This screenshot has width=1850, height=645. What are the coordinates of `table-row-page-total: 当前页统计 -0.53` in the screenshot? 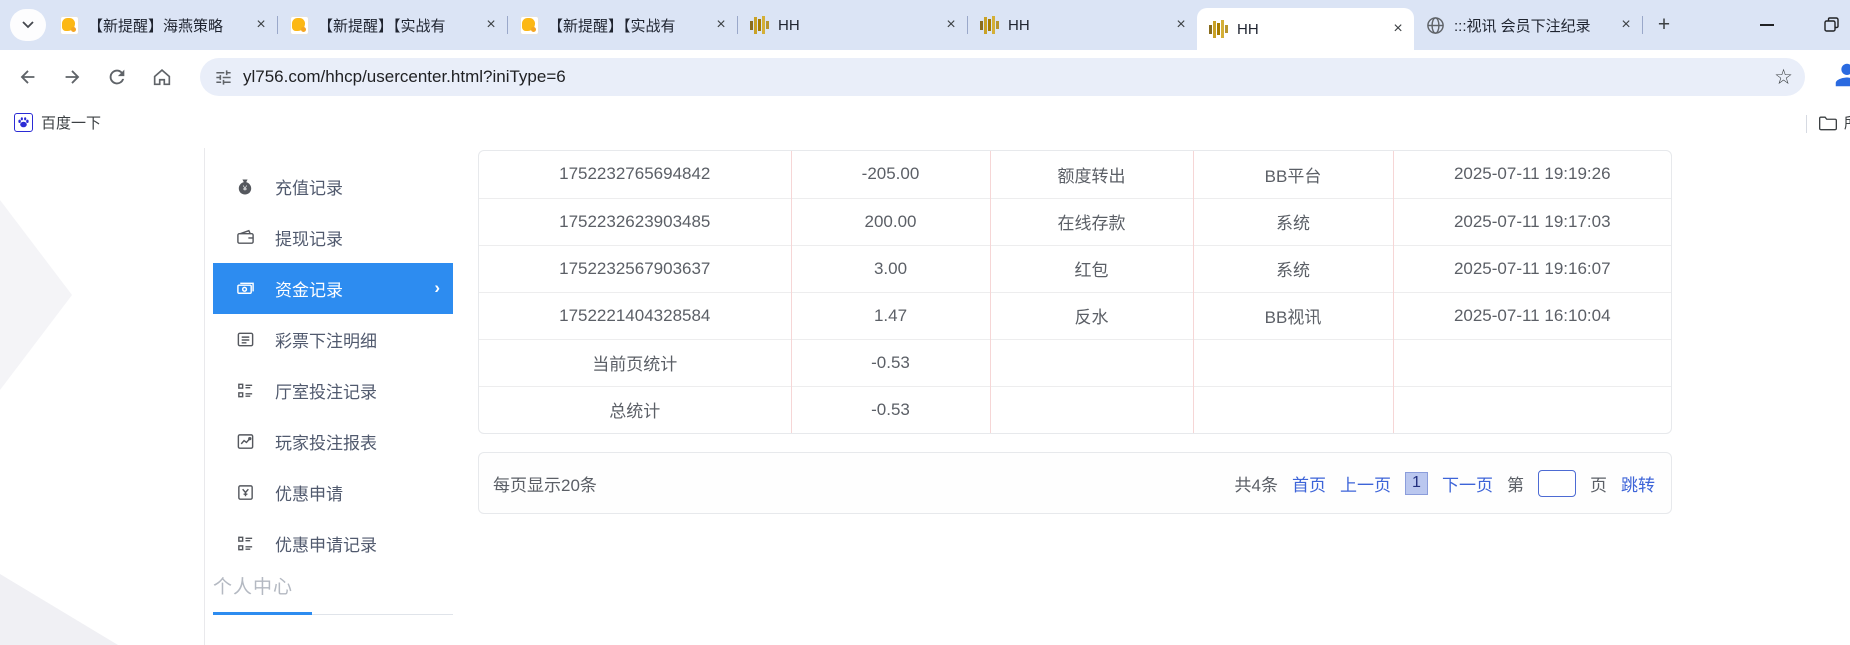 It's located at (1075, 362).